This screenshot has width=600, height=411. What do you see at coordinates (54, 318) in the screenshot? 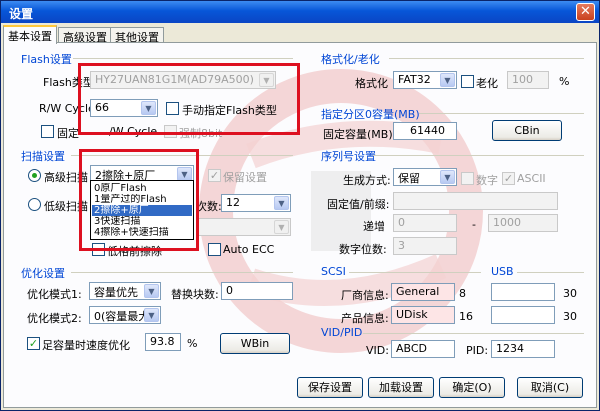
I see `opt-mode2-label: 优化模式2:` at bounding box center [54, 318].